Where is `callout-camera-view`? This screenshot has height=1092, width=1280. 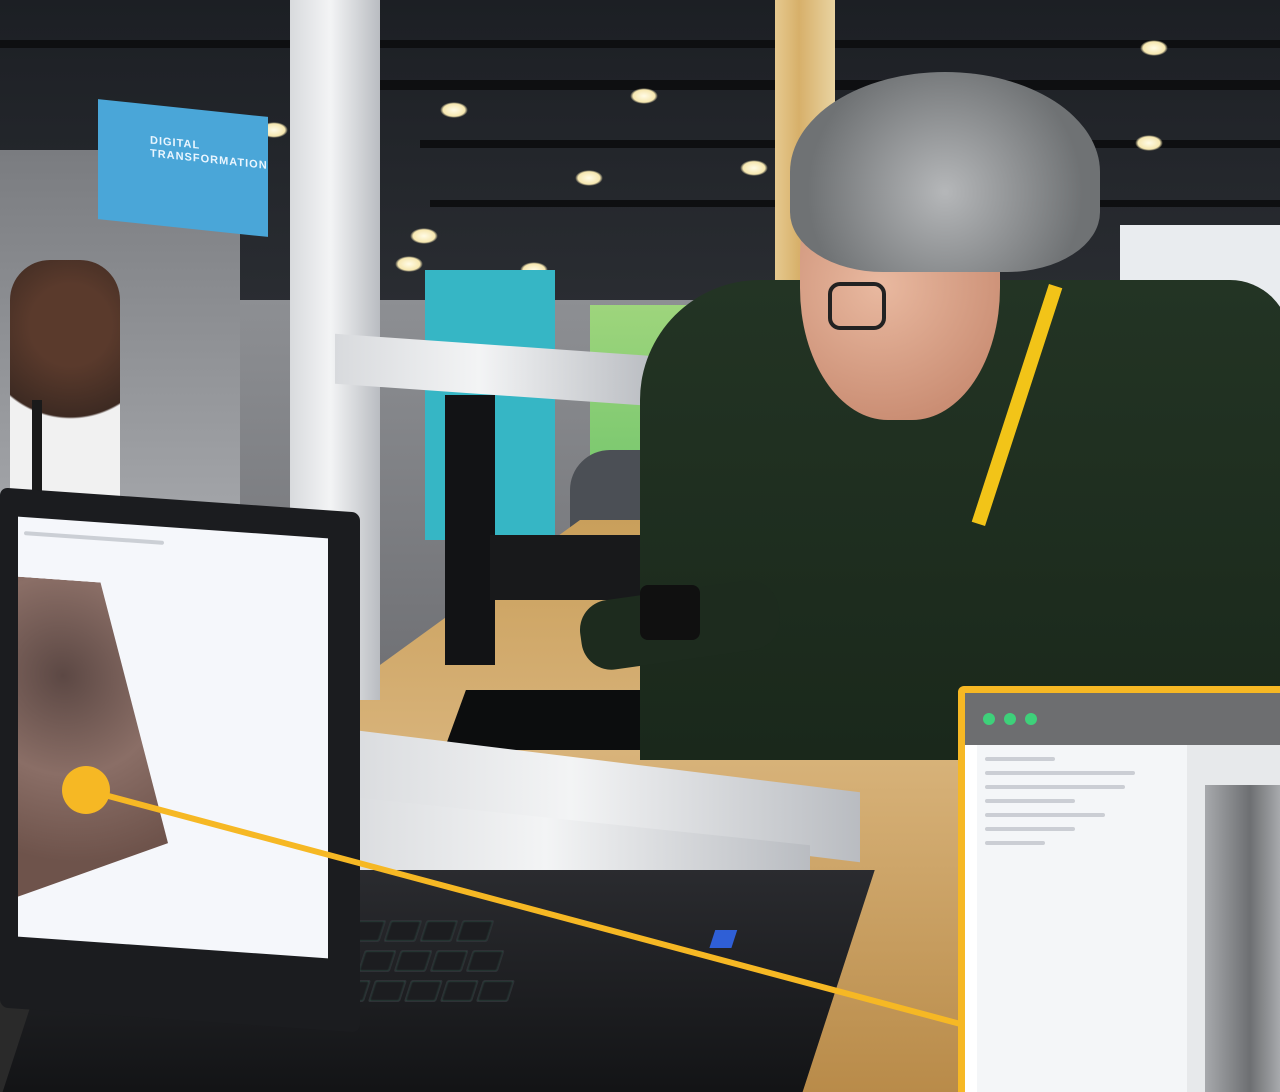
callout-camera-view is located at coordinates (1233, 918).